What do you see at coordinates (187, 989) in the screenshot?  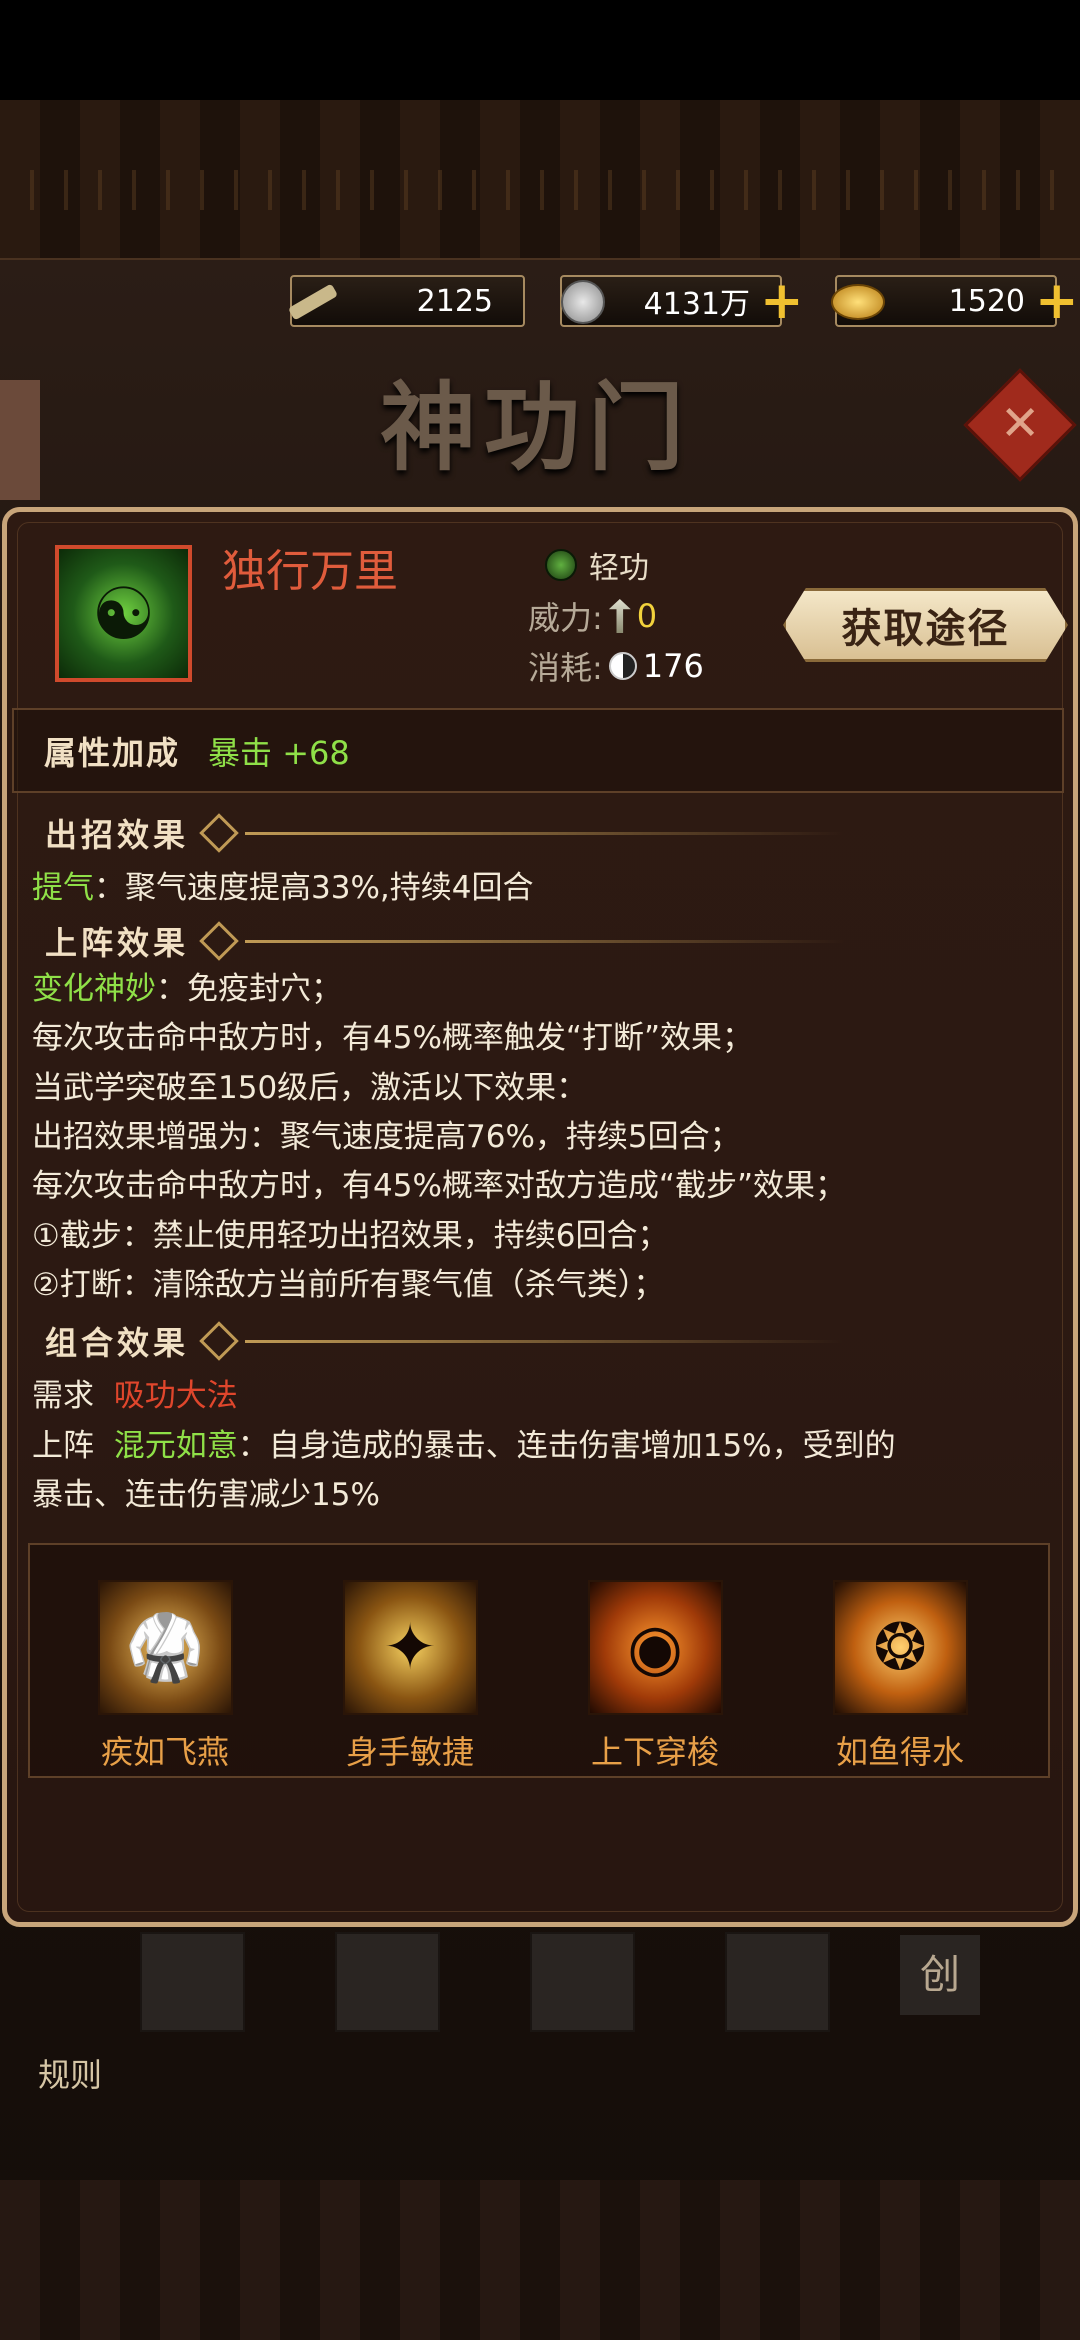 I see `deploy-effect-line: 变化神妙：免疫封穴；` at bounding box center [187, 989].